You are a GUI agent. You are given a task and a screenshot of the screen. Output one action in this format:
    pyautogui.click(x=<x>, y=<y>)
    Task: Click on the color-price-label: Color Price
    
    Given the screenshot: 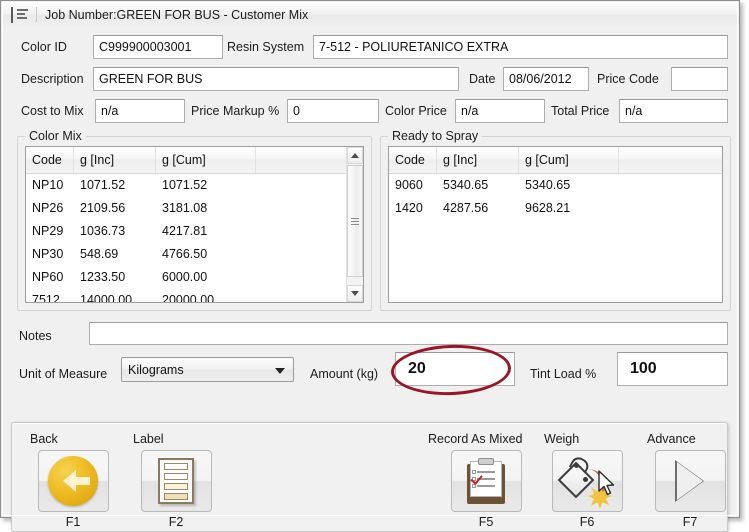 What is the action you would take?
    pyautogui.click(x=416, y=111)
    